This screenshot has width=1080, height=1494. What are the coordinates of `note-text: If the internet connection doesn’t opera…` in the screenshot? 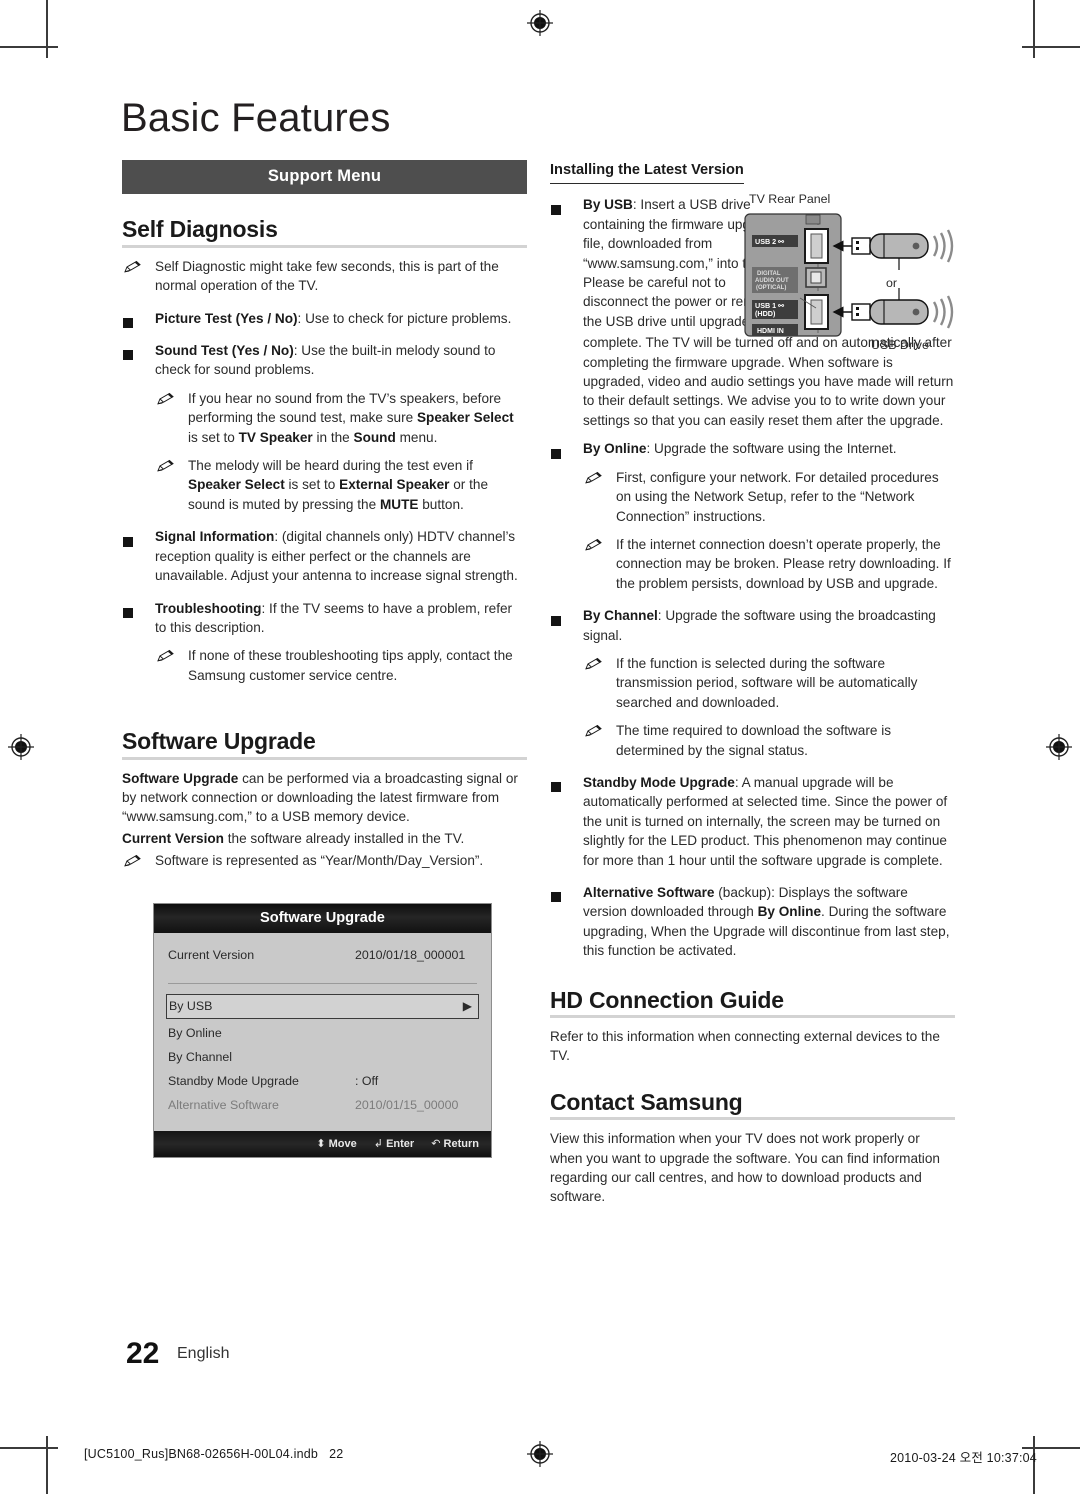 It's located at (783, 563).